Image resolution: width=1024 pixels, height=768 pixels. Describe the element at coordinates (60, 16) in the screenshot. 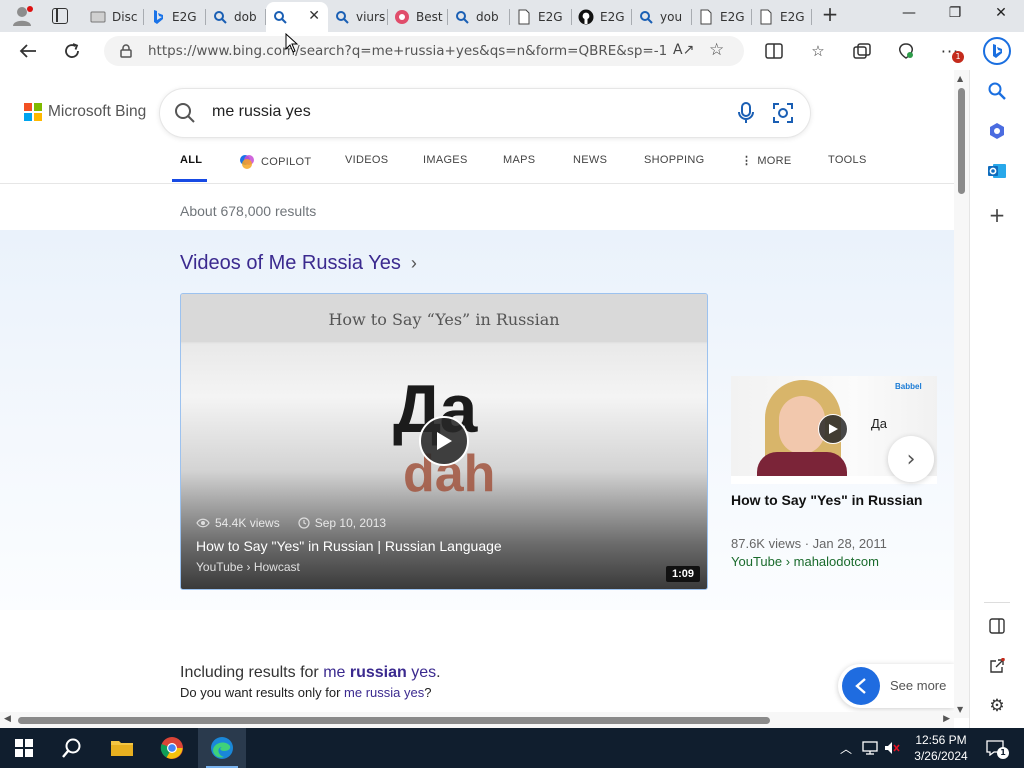

I see `tab-actions-icon` at that location.